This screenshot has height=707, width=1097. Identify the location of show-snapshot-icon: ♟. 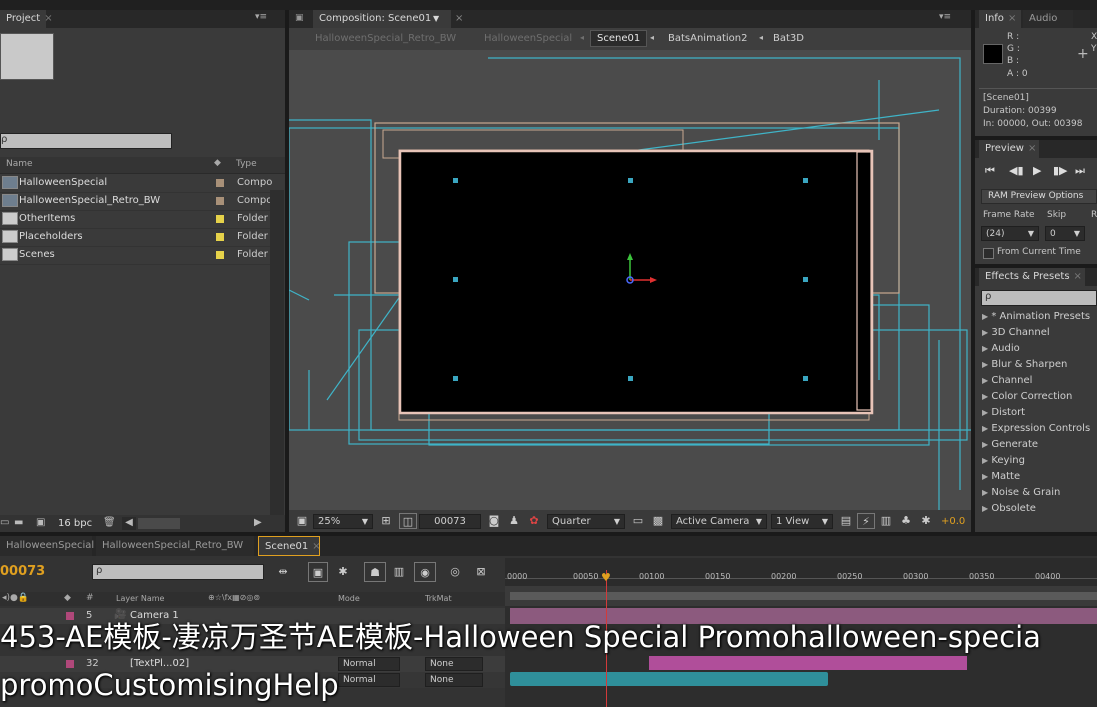
(514, 521).